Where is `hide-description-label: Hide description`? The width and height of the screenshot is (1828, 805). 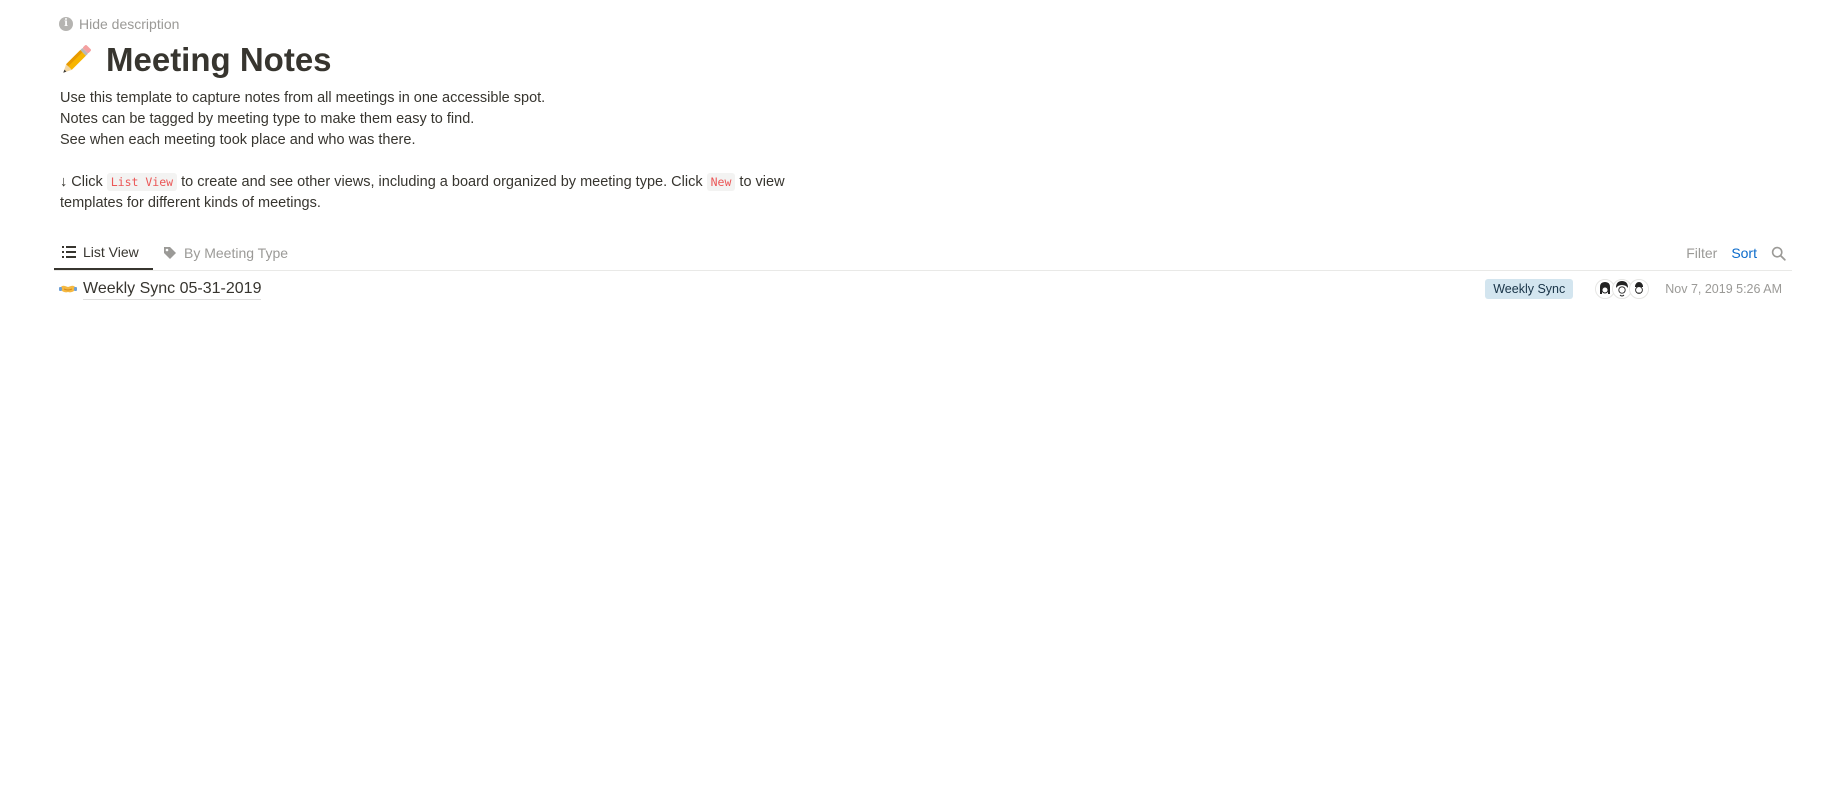
hide-description-label: Hide description is located at coordinates (129, 24).